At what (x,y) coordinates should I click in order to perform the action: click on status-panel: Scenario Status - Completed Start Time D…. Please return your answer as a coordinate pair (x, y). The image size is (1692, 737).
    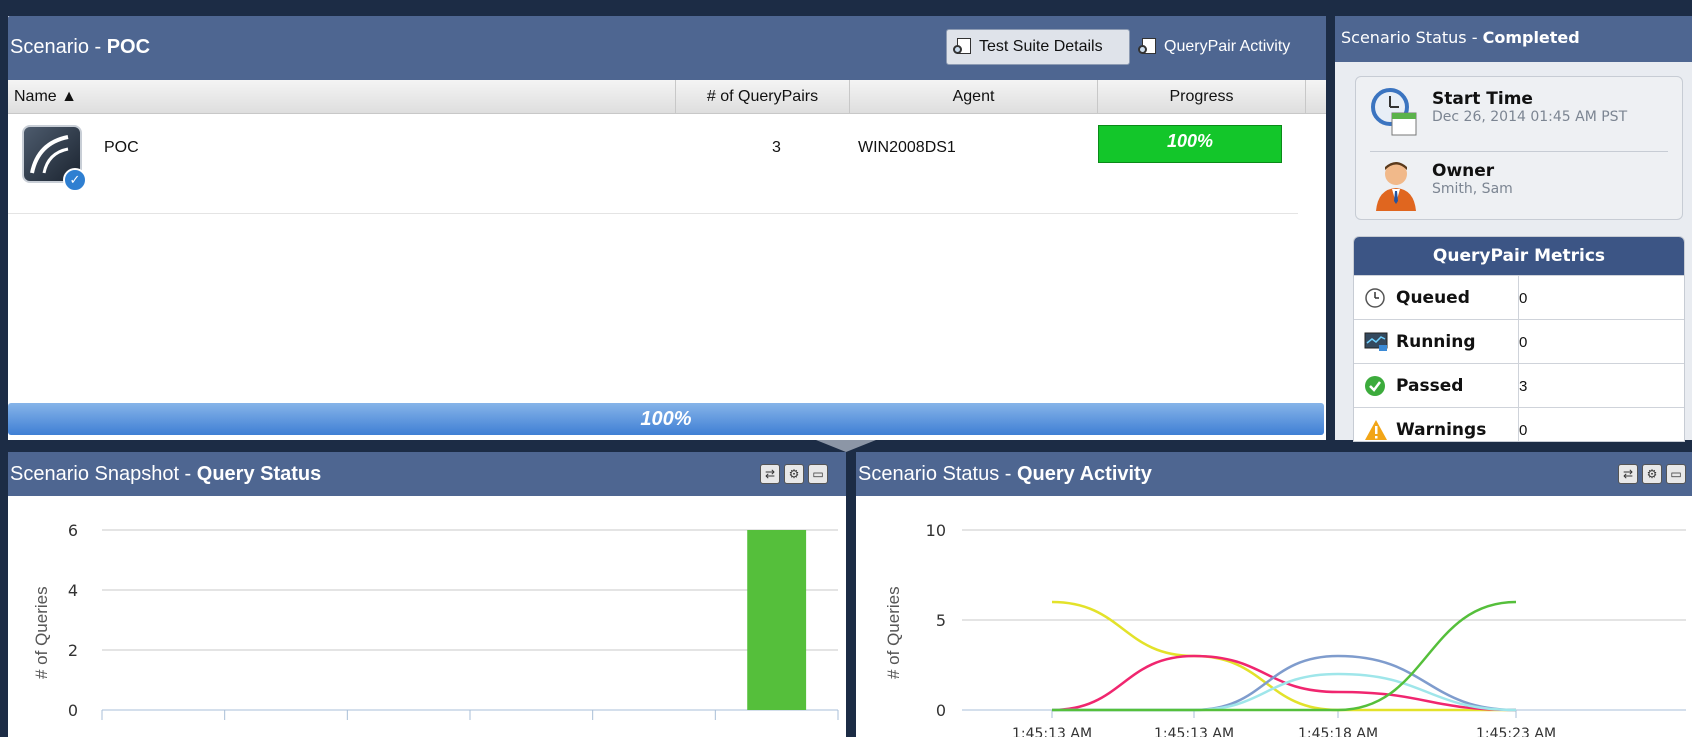
    Looking at the image, I should click on (1513, 229).